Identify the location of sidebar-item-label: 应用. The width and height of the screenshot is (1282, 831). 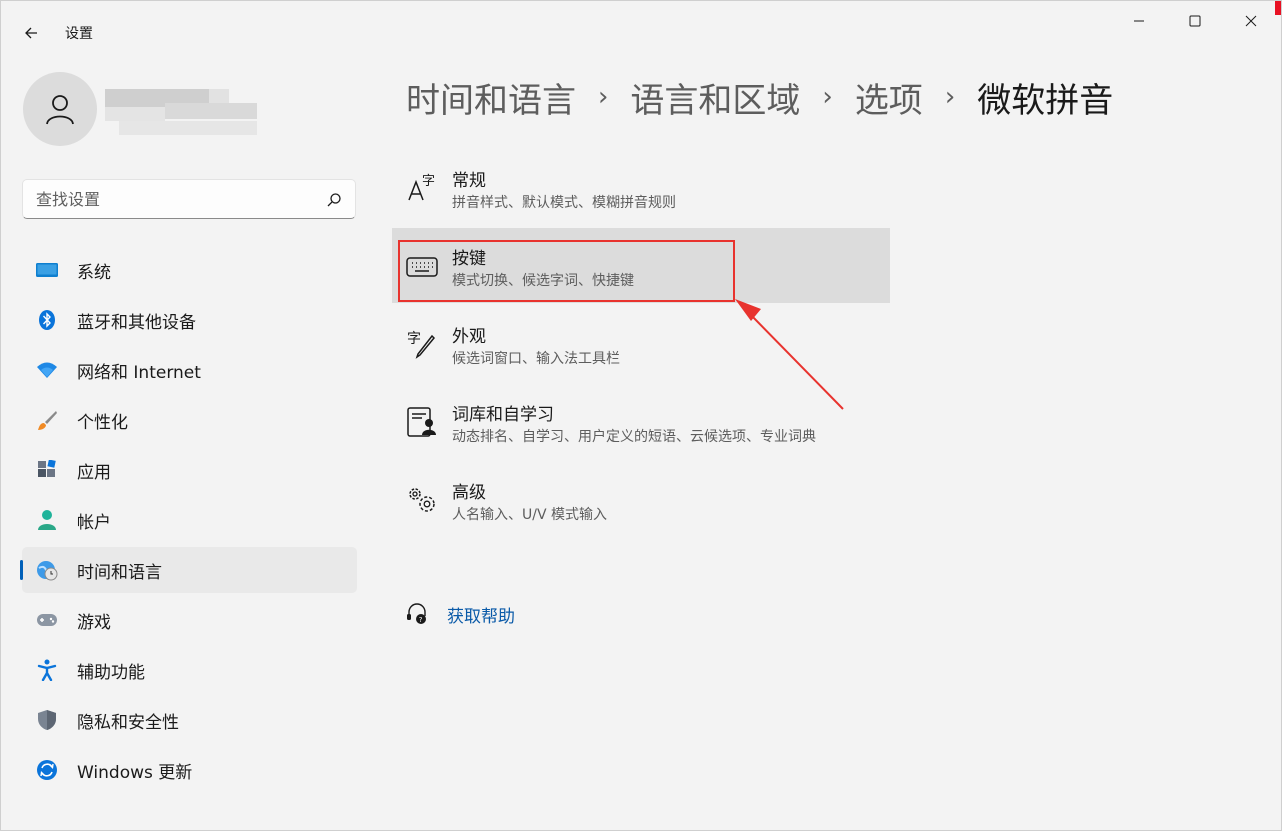
(94, 472).